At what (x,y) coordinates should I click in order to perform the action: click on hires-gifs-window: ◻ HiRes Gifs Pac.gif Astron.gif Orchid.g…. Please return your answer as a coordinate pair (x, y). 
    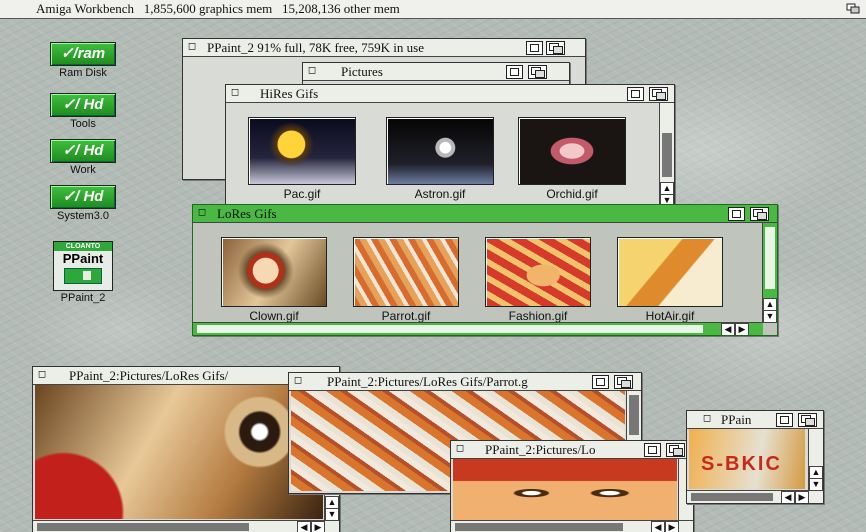
    Looking at the image, I should click on (450, 146).